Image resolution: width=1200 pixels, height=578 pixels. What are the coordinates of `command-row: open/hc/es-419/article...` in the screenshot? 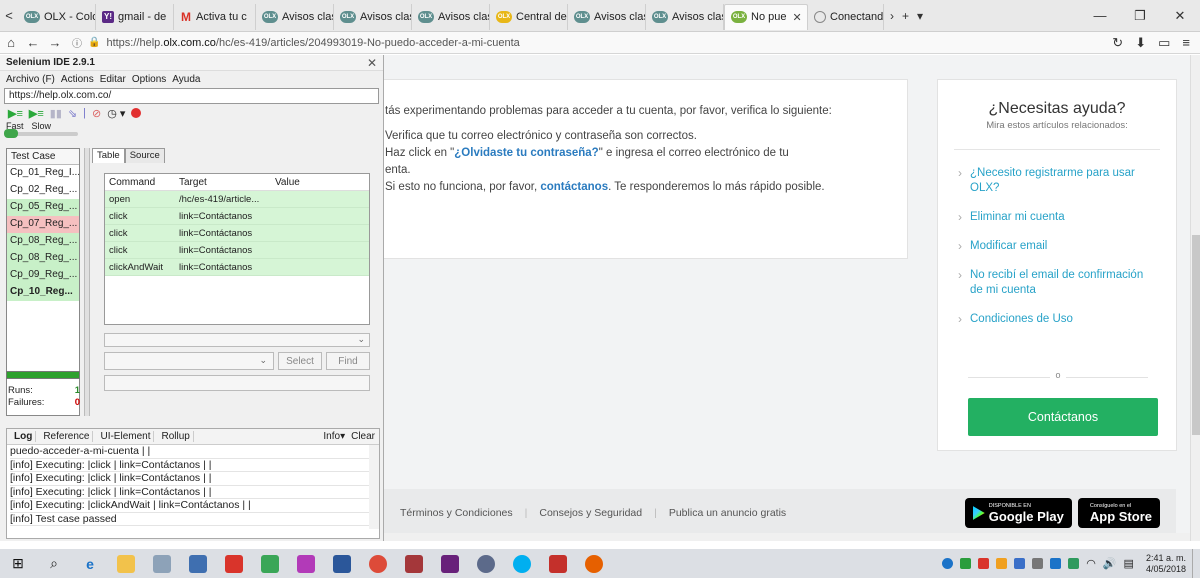 It's located at (237, 199).